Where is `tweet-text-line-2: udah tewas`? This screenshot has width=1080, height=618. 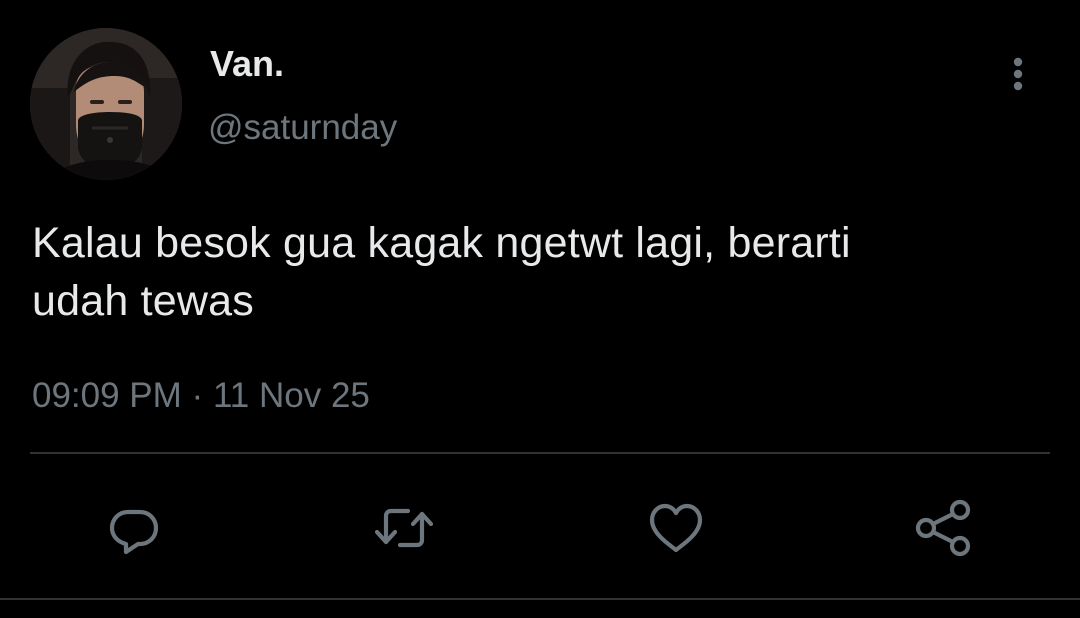 tweet-text-line-2: udah tewas is located at coordinates (143, 301).